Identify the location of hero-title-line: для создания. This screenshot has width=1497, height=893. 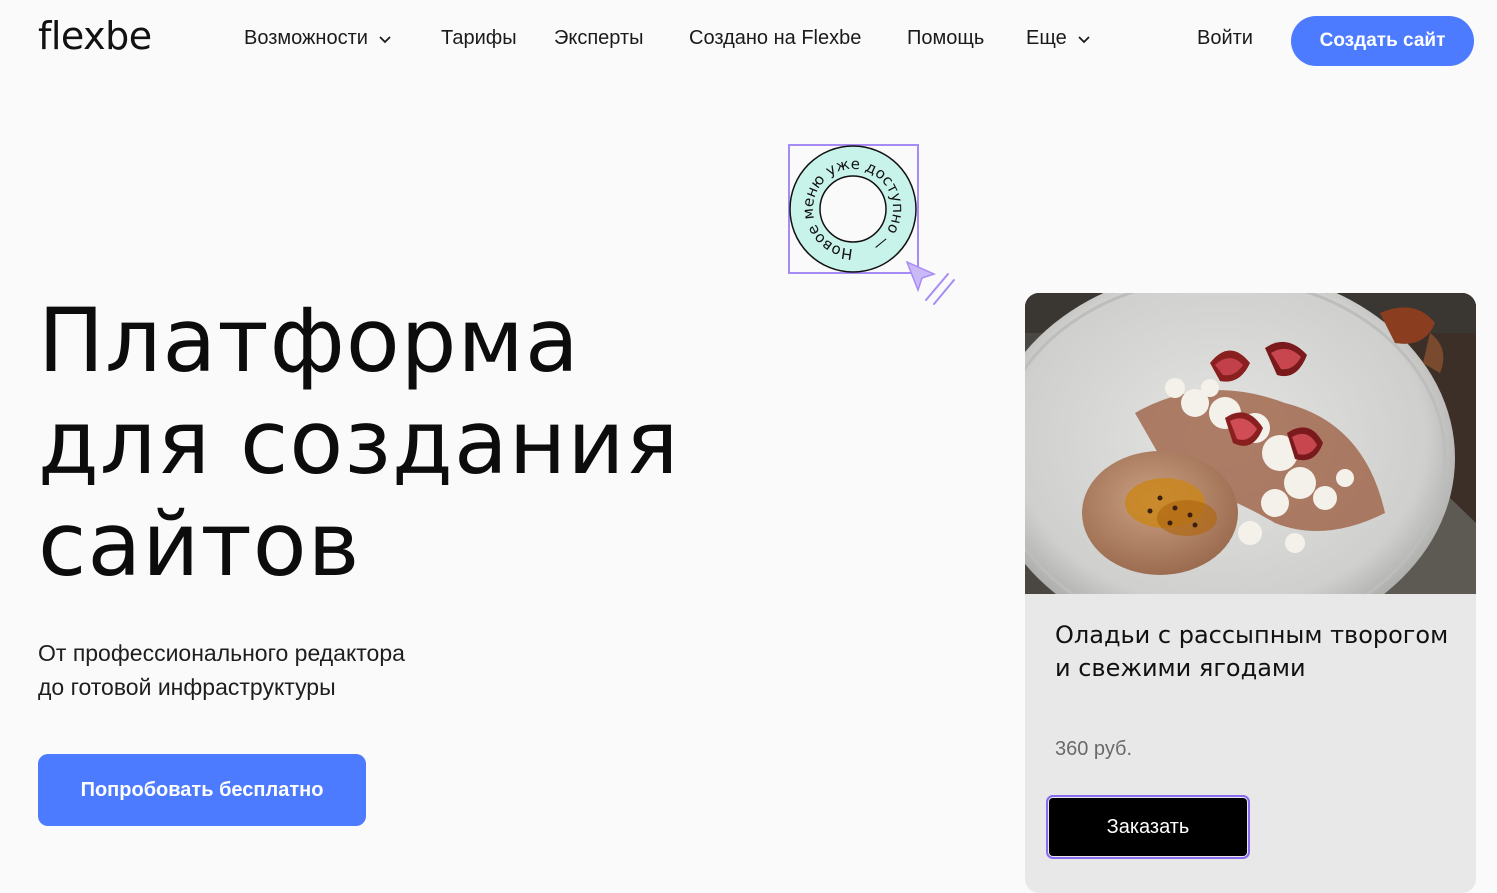
(359, 442).